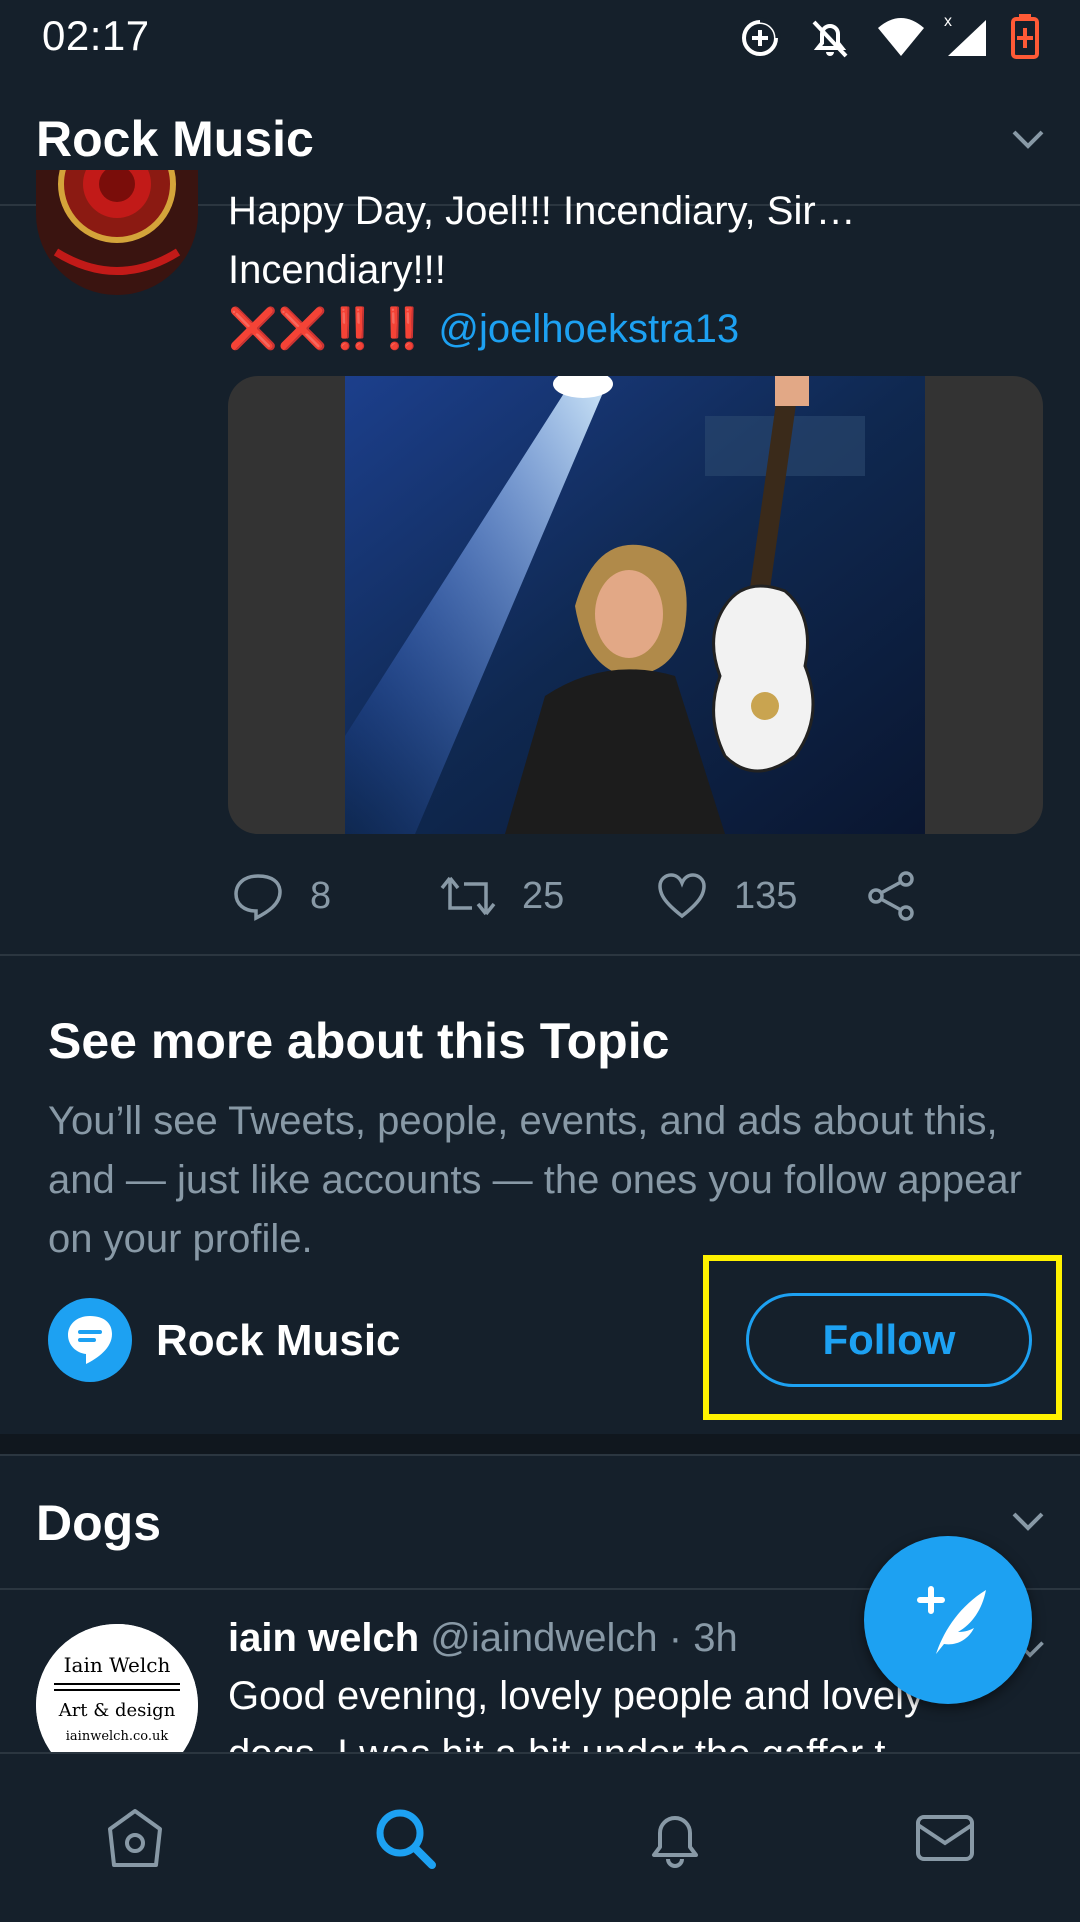 The image size is (1080, 1922). I want to click on heart-icon, so click(682, 896).